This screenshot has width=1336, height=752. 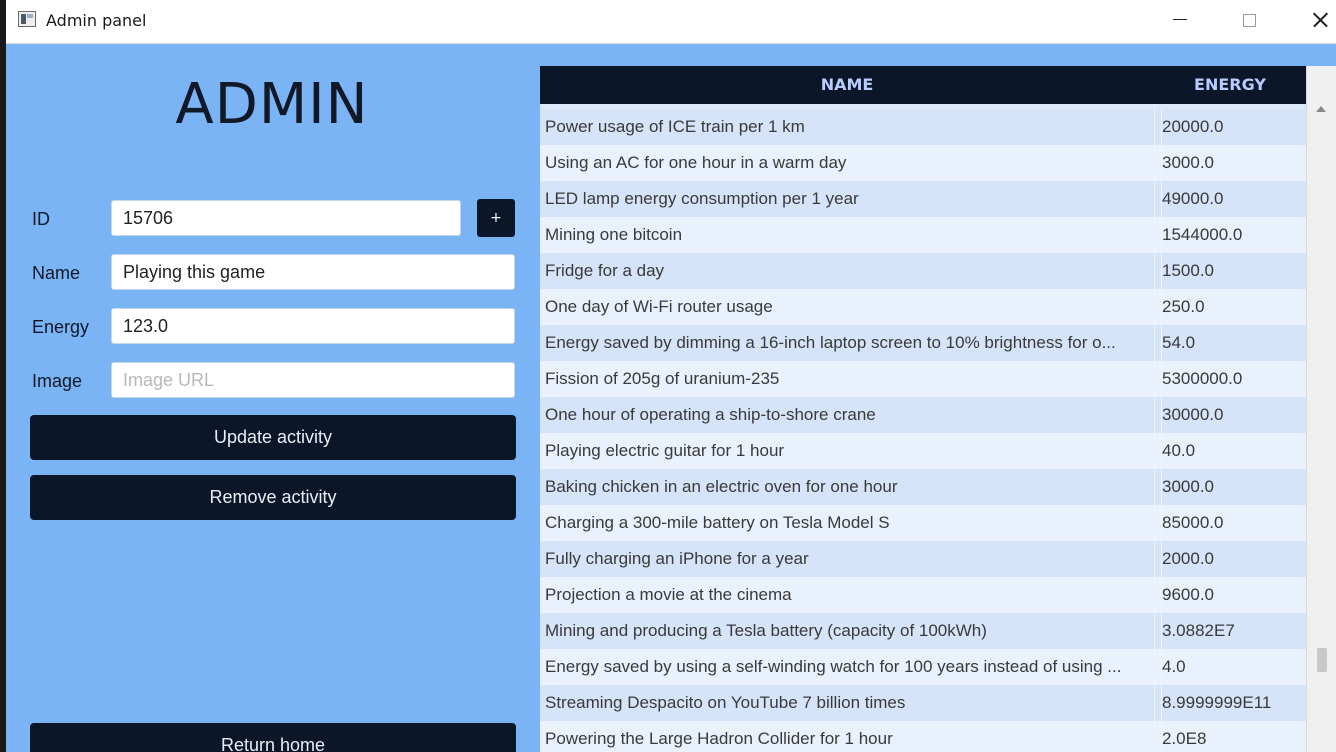 I want to click on cell-energy: 49000.0, so click(x=1234, y=199).